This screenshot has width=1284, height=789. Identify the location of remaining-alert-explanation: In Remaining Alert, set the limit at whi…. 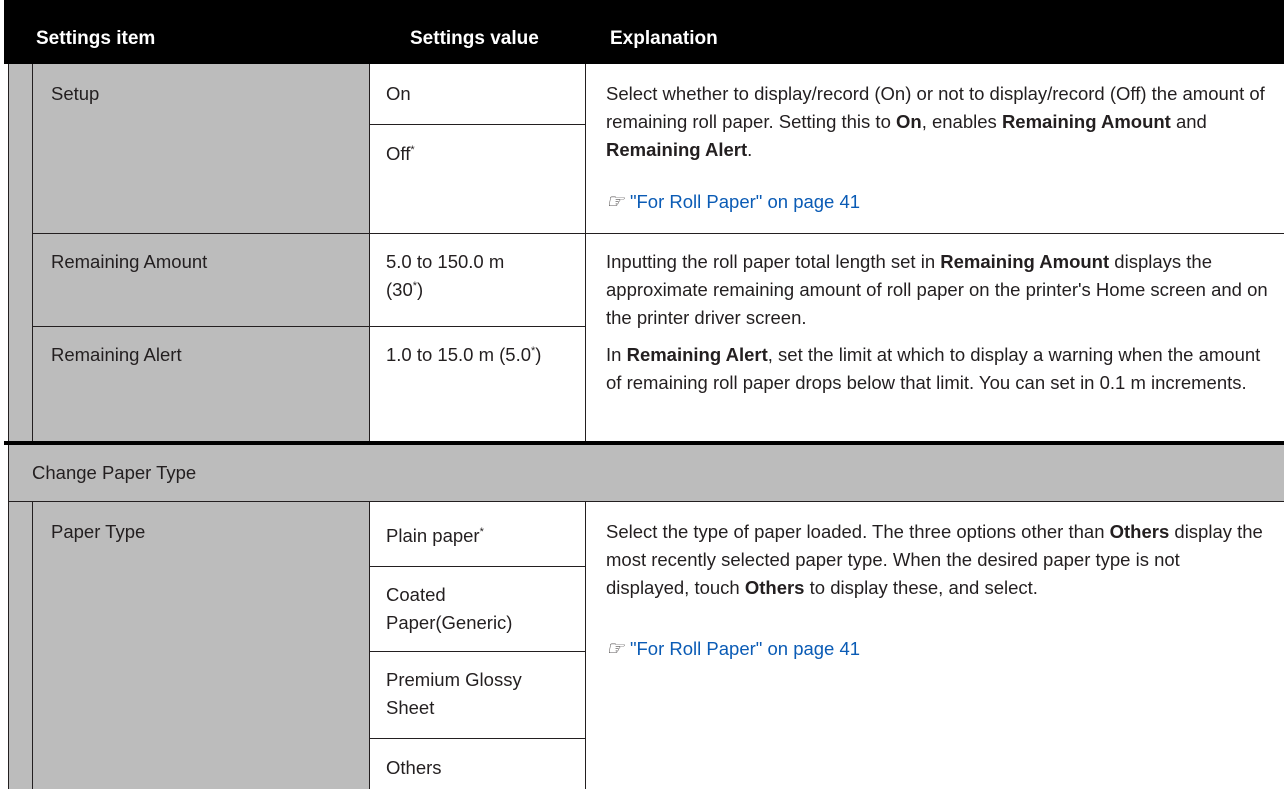
(933, 368).